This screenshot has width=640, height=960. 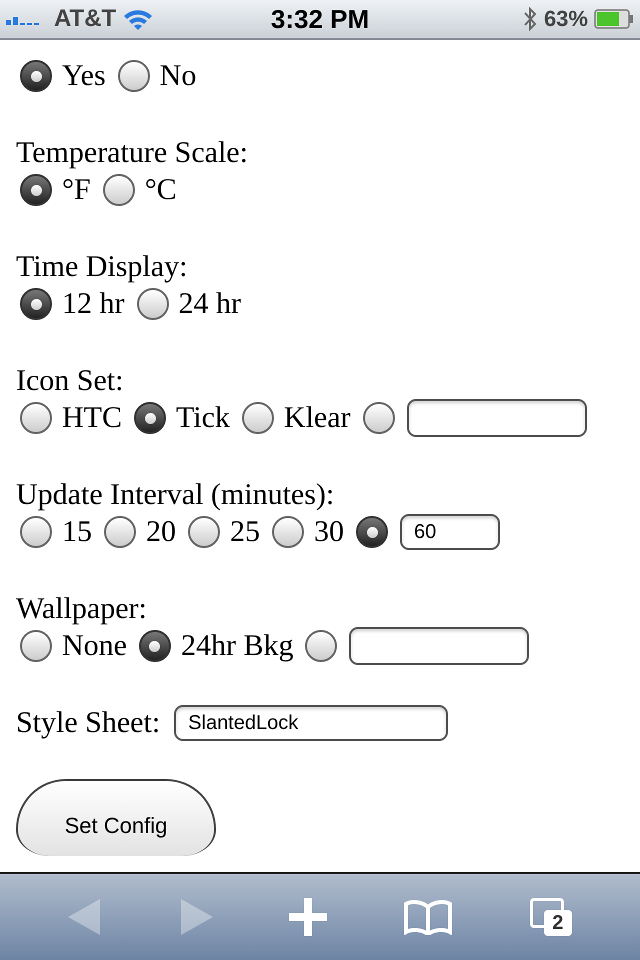 I want to click on battery-icon, so click(x=614, y=19).